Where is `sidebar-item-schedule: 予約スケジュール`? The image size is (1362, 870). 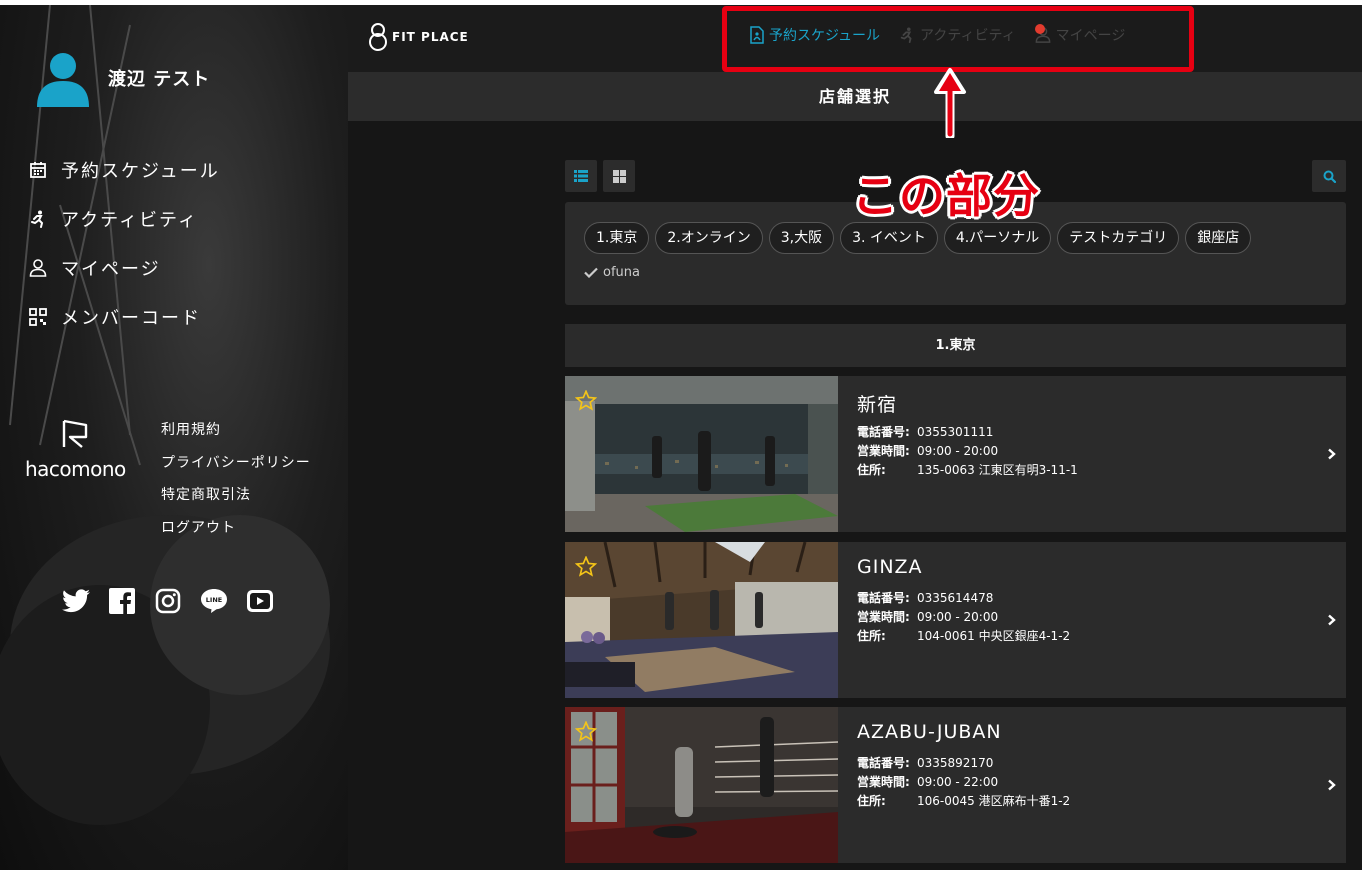
sidebar-item-schedule: 予約スケジュール is located at coordinates (124, 169).